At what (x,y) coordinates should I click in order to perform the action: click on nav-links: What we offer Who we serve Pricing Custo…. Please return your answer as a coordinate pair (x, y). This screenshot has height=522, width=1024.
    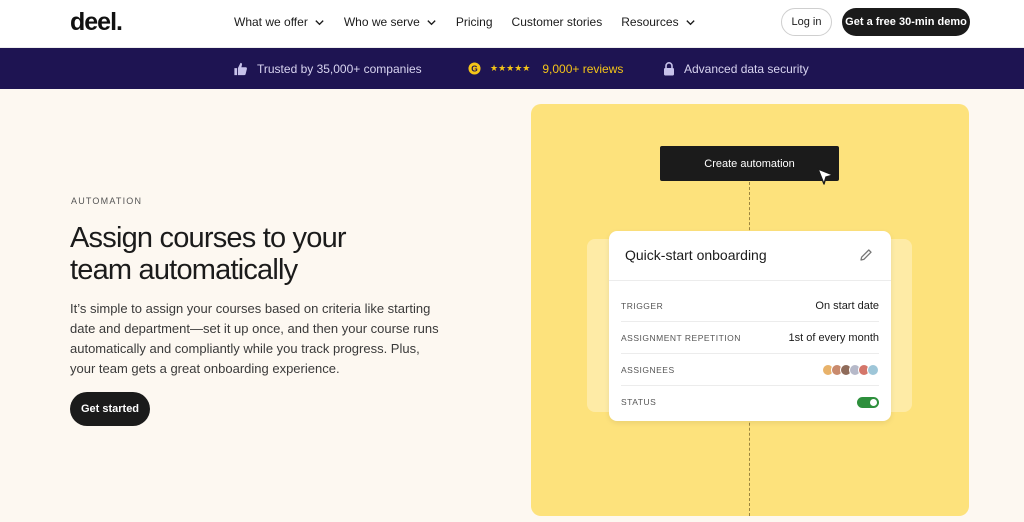
    Looking at the image, I should click on (474, 22).